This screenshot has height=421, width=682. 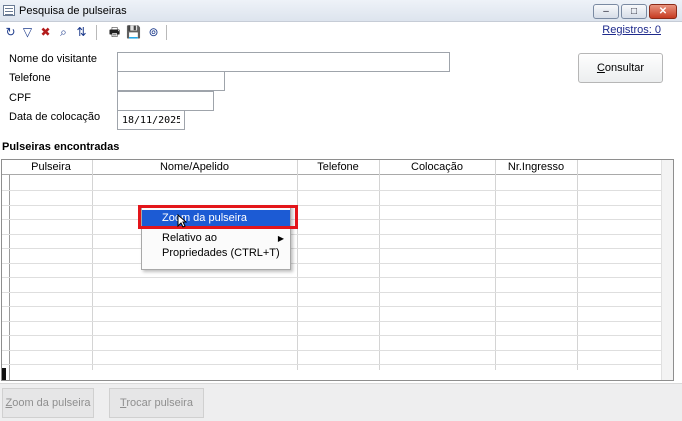 What do you see at coordinates (221, 253) in the screenshot?
I see `menu-item-label: Propriedades (CTRL+T)` at bounding box center [221, 253].